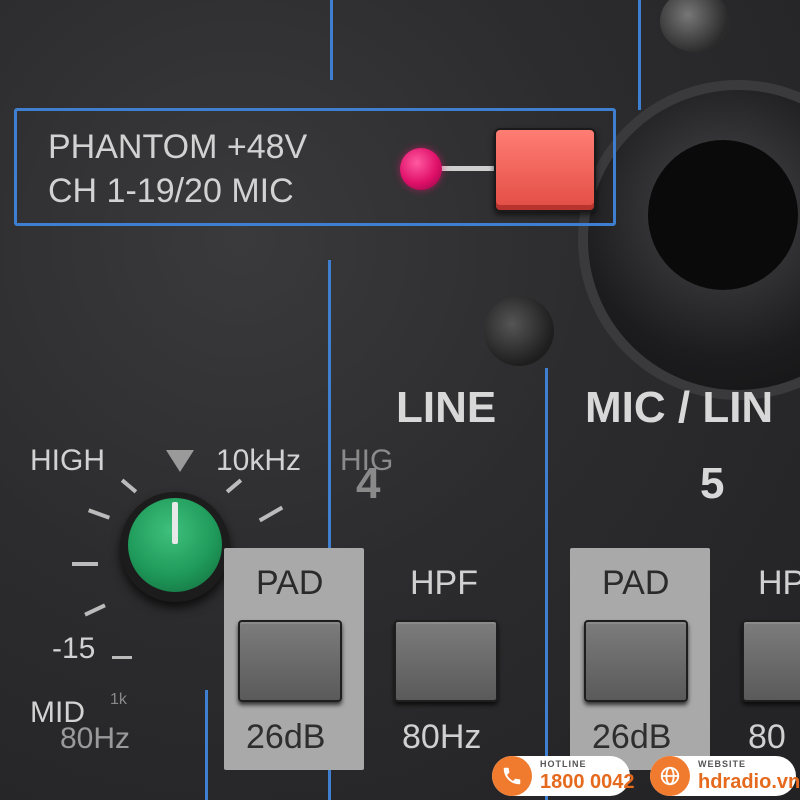 Image resolution: width=800 pixels, height=800 pixels. What do you see at coordinates (771, 661) in the screenshot?
I see `channel5-hpf-button` at bounding box center [771, 661].